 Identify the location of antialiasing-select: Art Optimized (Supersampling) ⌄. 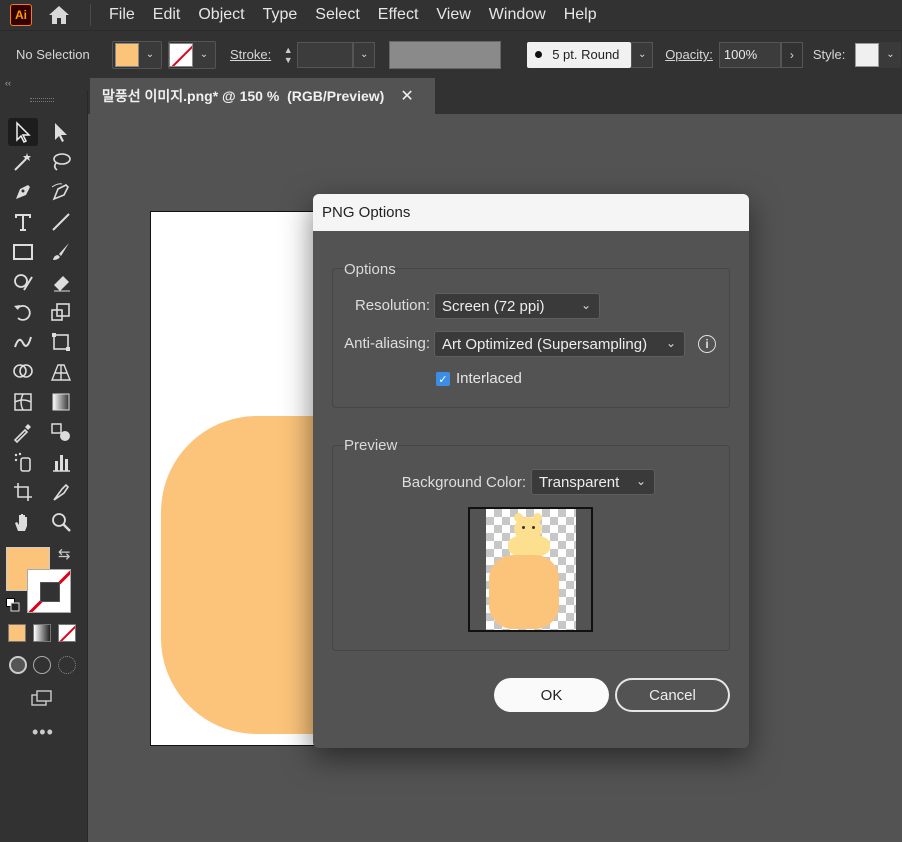
(559, 344).